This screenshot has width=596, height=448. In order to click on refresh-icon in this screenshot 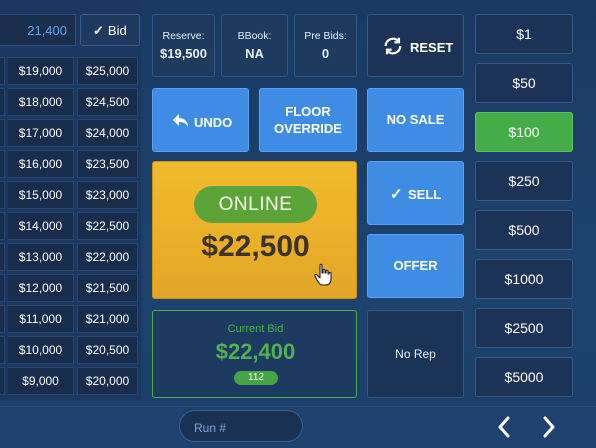, I will do `click(393, 46)`.